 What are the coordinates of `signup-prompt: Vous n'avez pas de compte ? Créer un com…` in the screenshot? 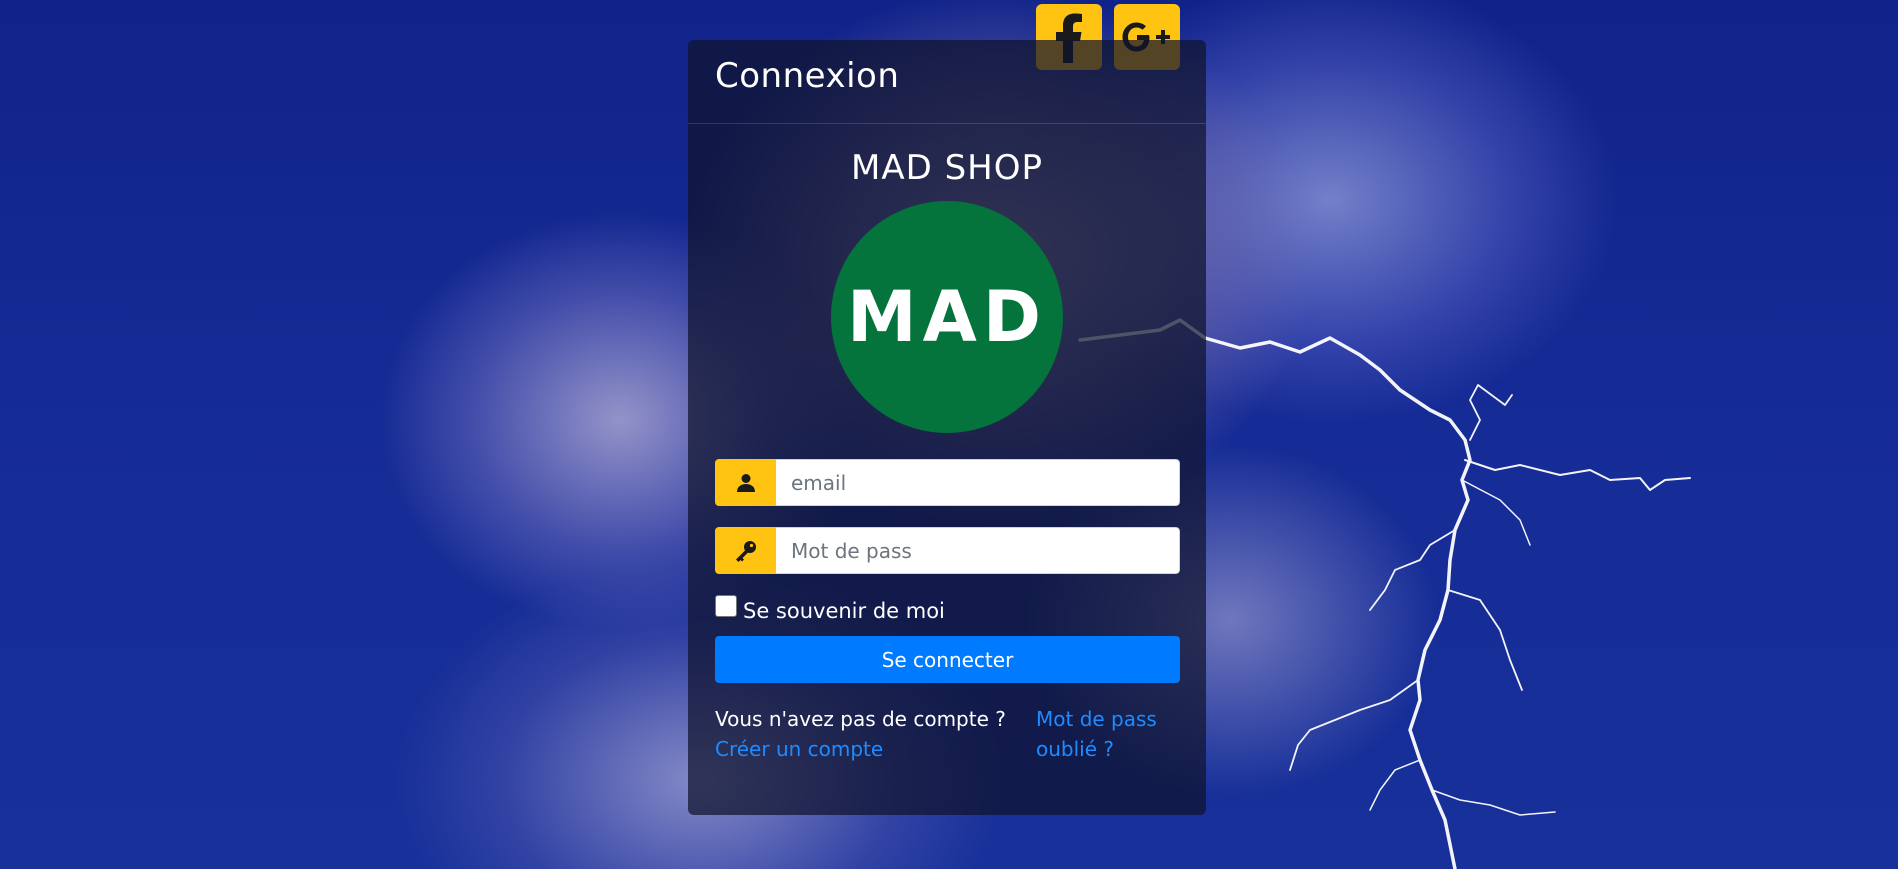 It's located at (860, 734).